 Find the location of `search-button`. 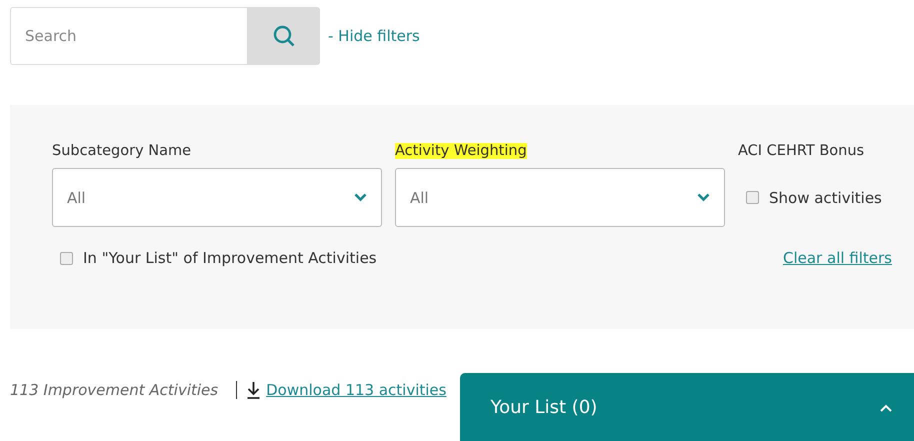

search-button is located at coordinates (283, 36).